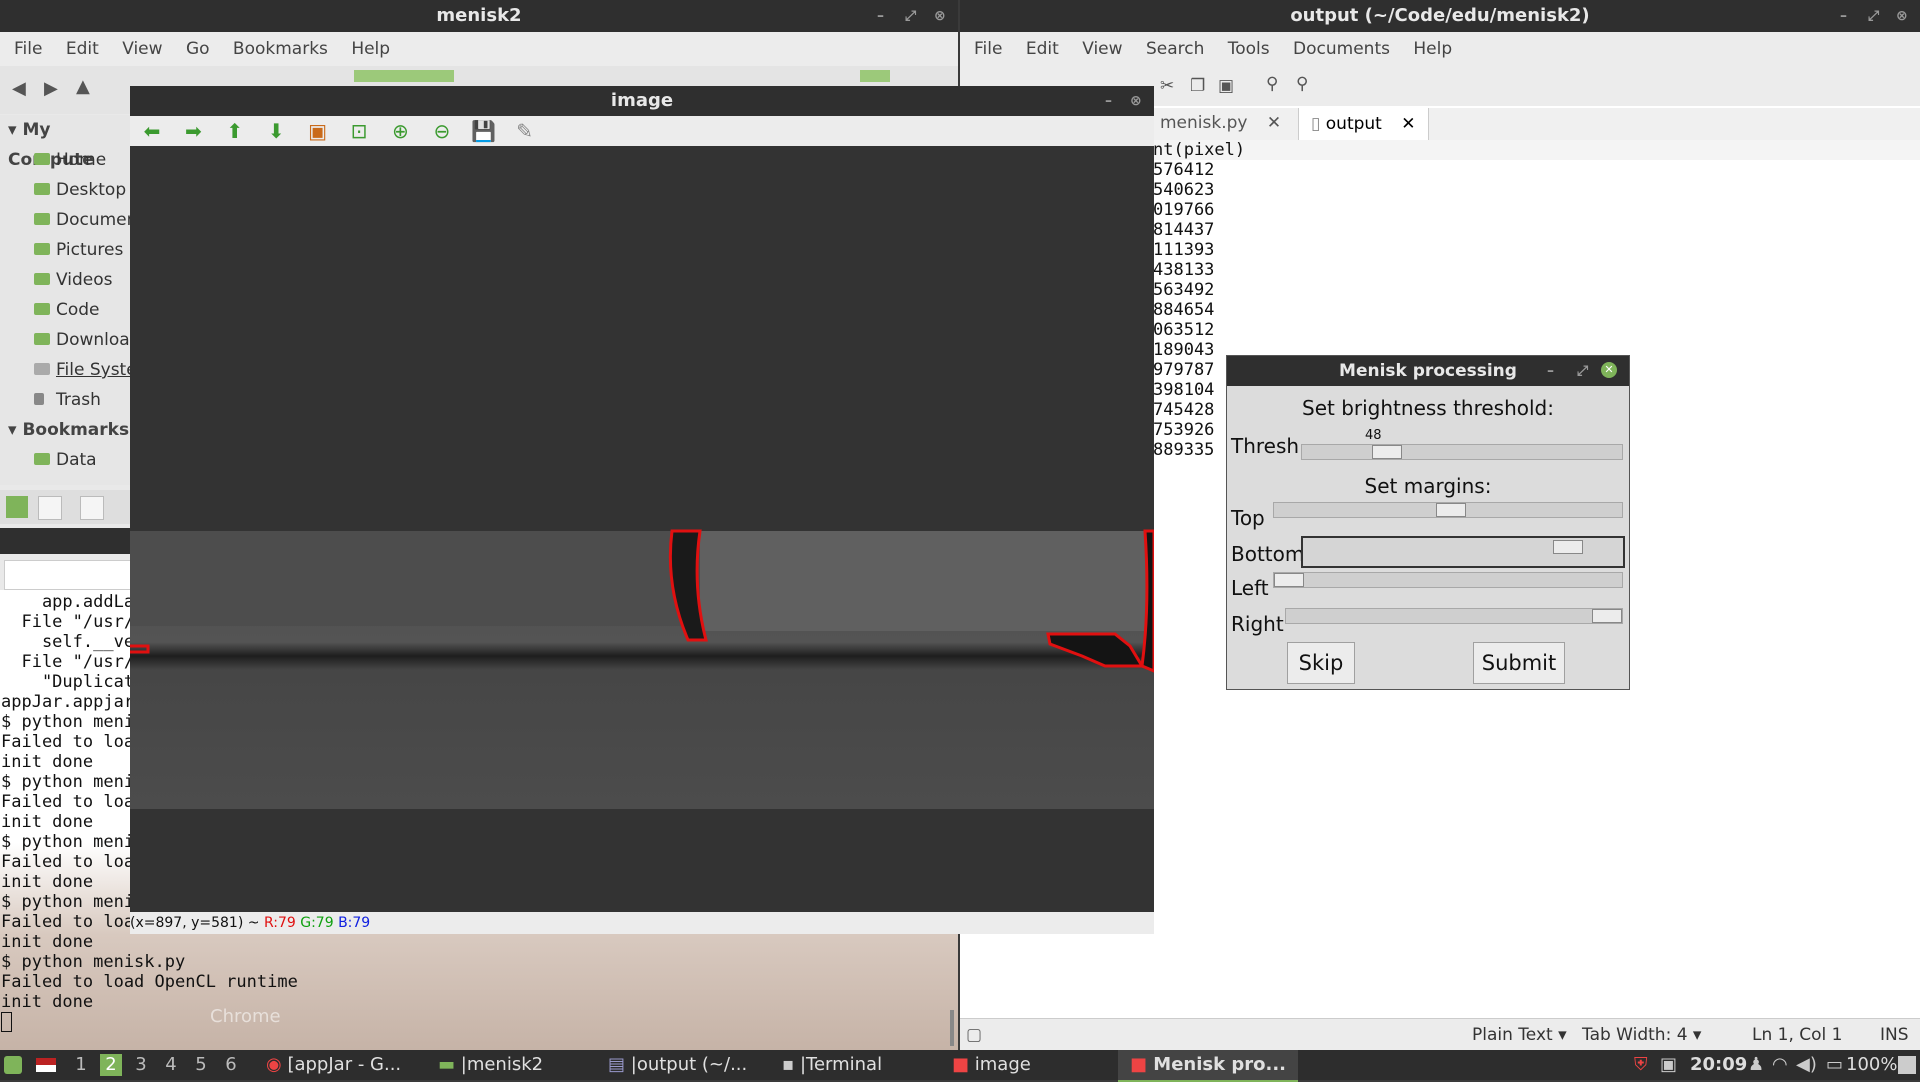 Image resolution: width=1920 pixels, height=1082 pixels. I want to click on menu-icon, so click(13, 1065).